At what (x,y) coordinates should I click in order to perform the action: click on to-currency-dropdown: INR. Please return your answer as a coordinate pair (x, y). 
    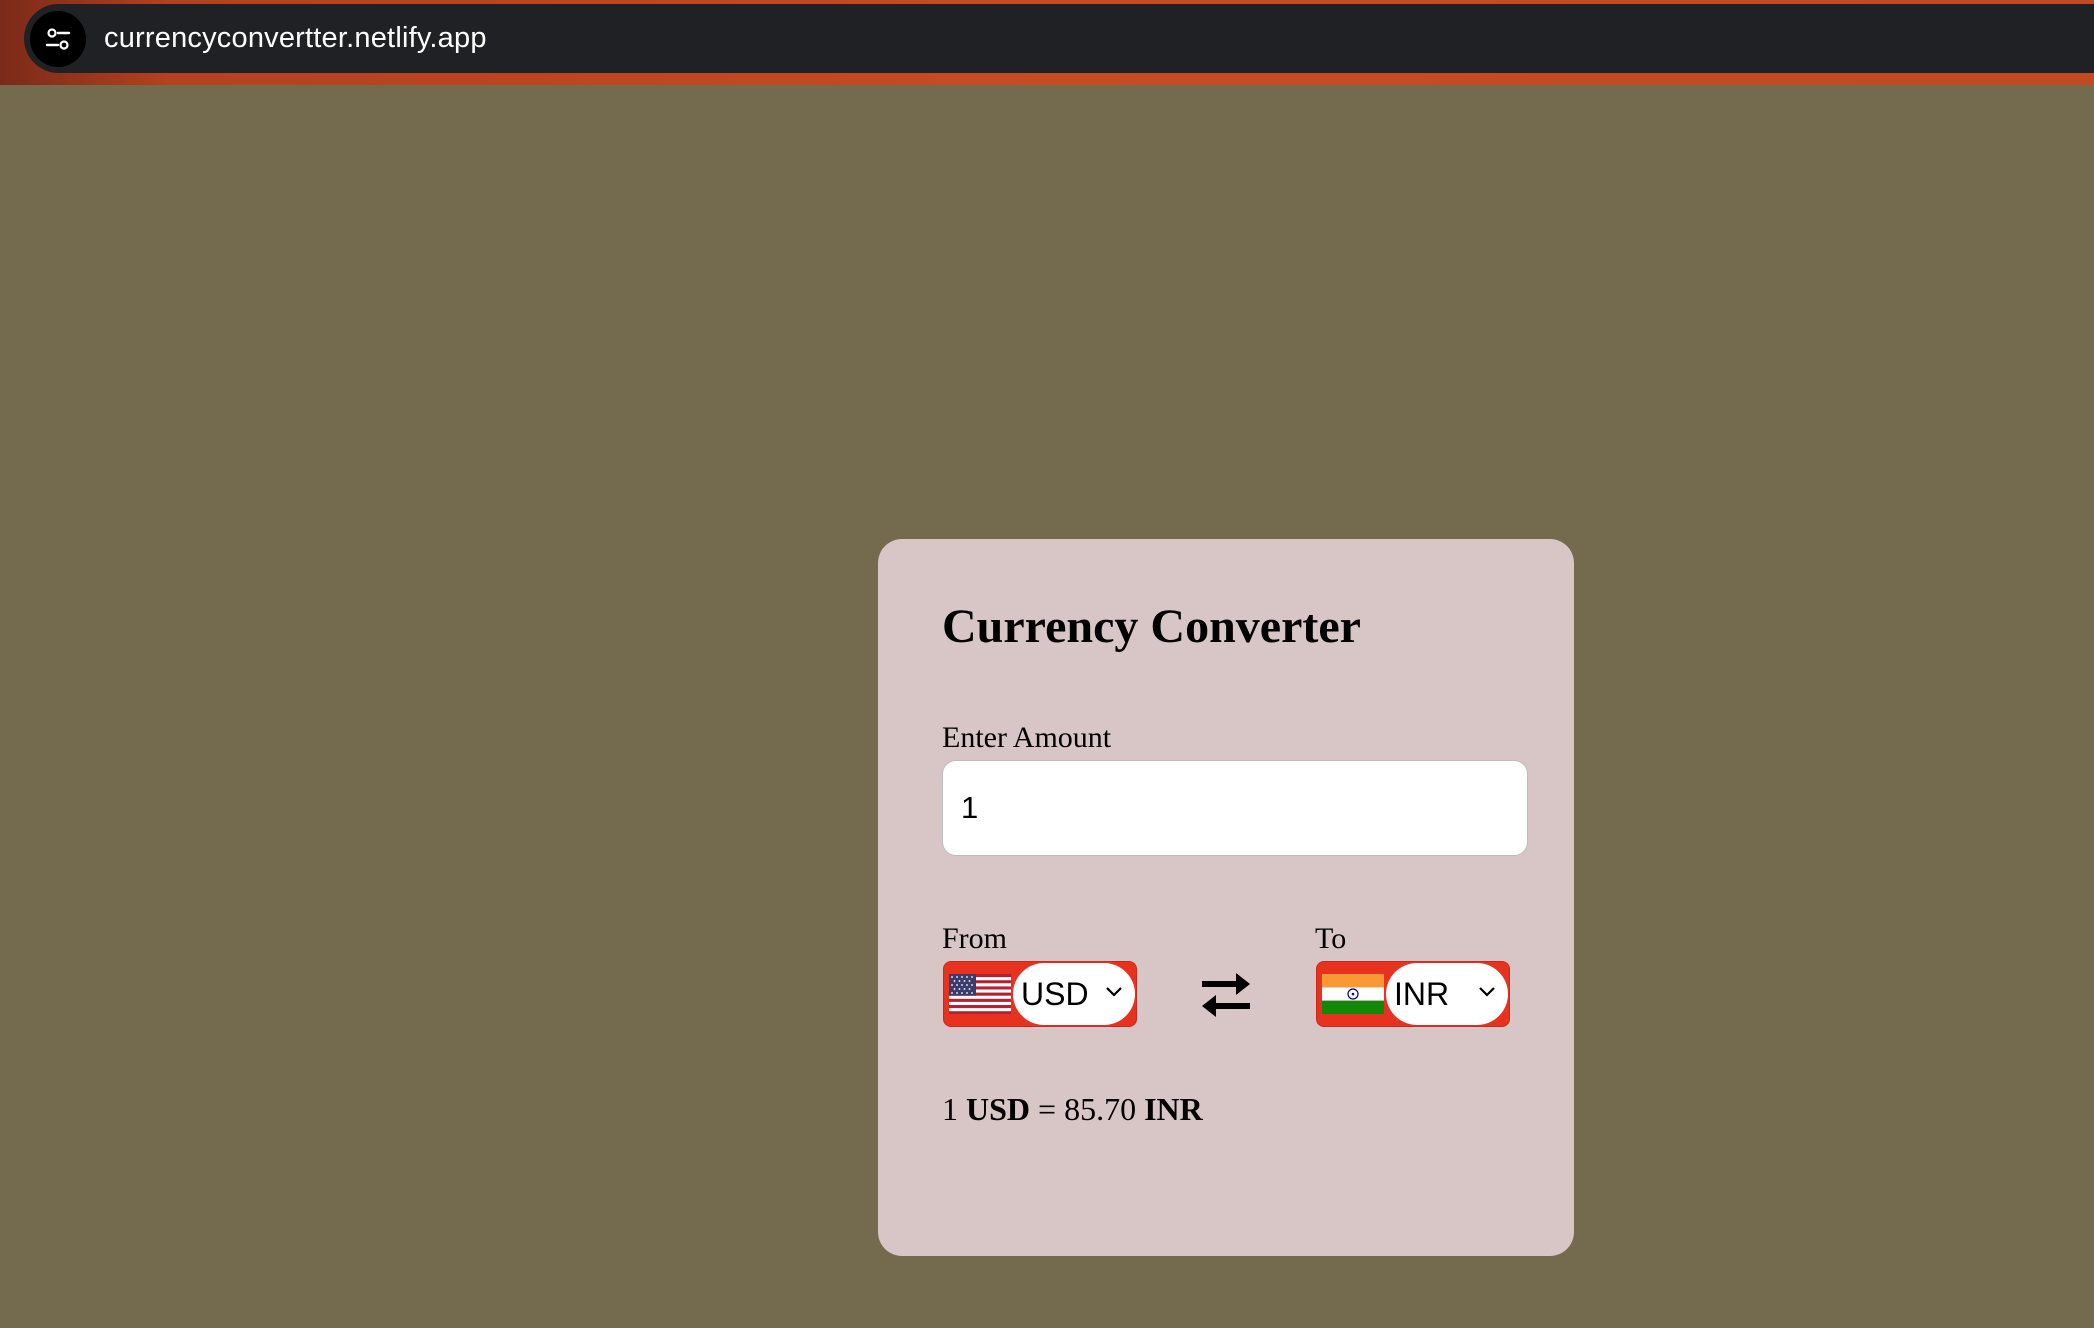
    Looking at the image, I should click on (1447, 994).